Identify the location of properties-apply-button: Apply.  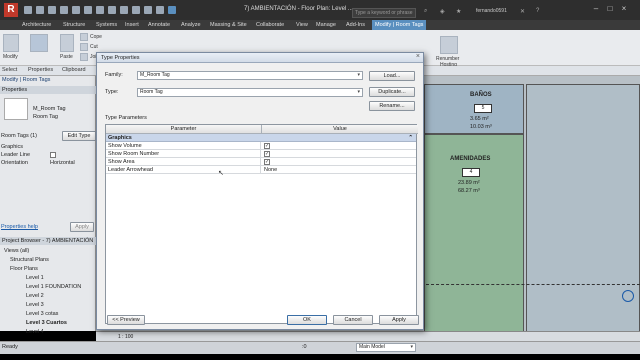
(82, 227).